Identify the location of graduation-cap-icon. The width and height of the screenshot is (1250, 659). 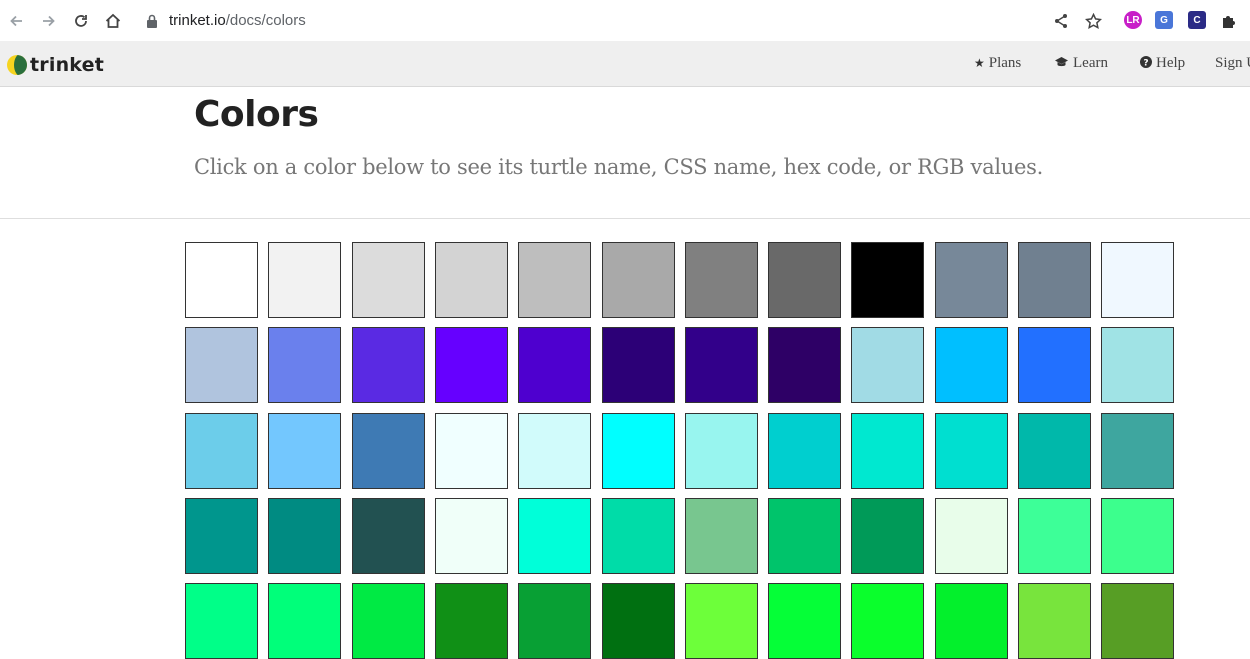
(1061, 64).